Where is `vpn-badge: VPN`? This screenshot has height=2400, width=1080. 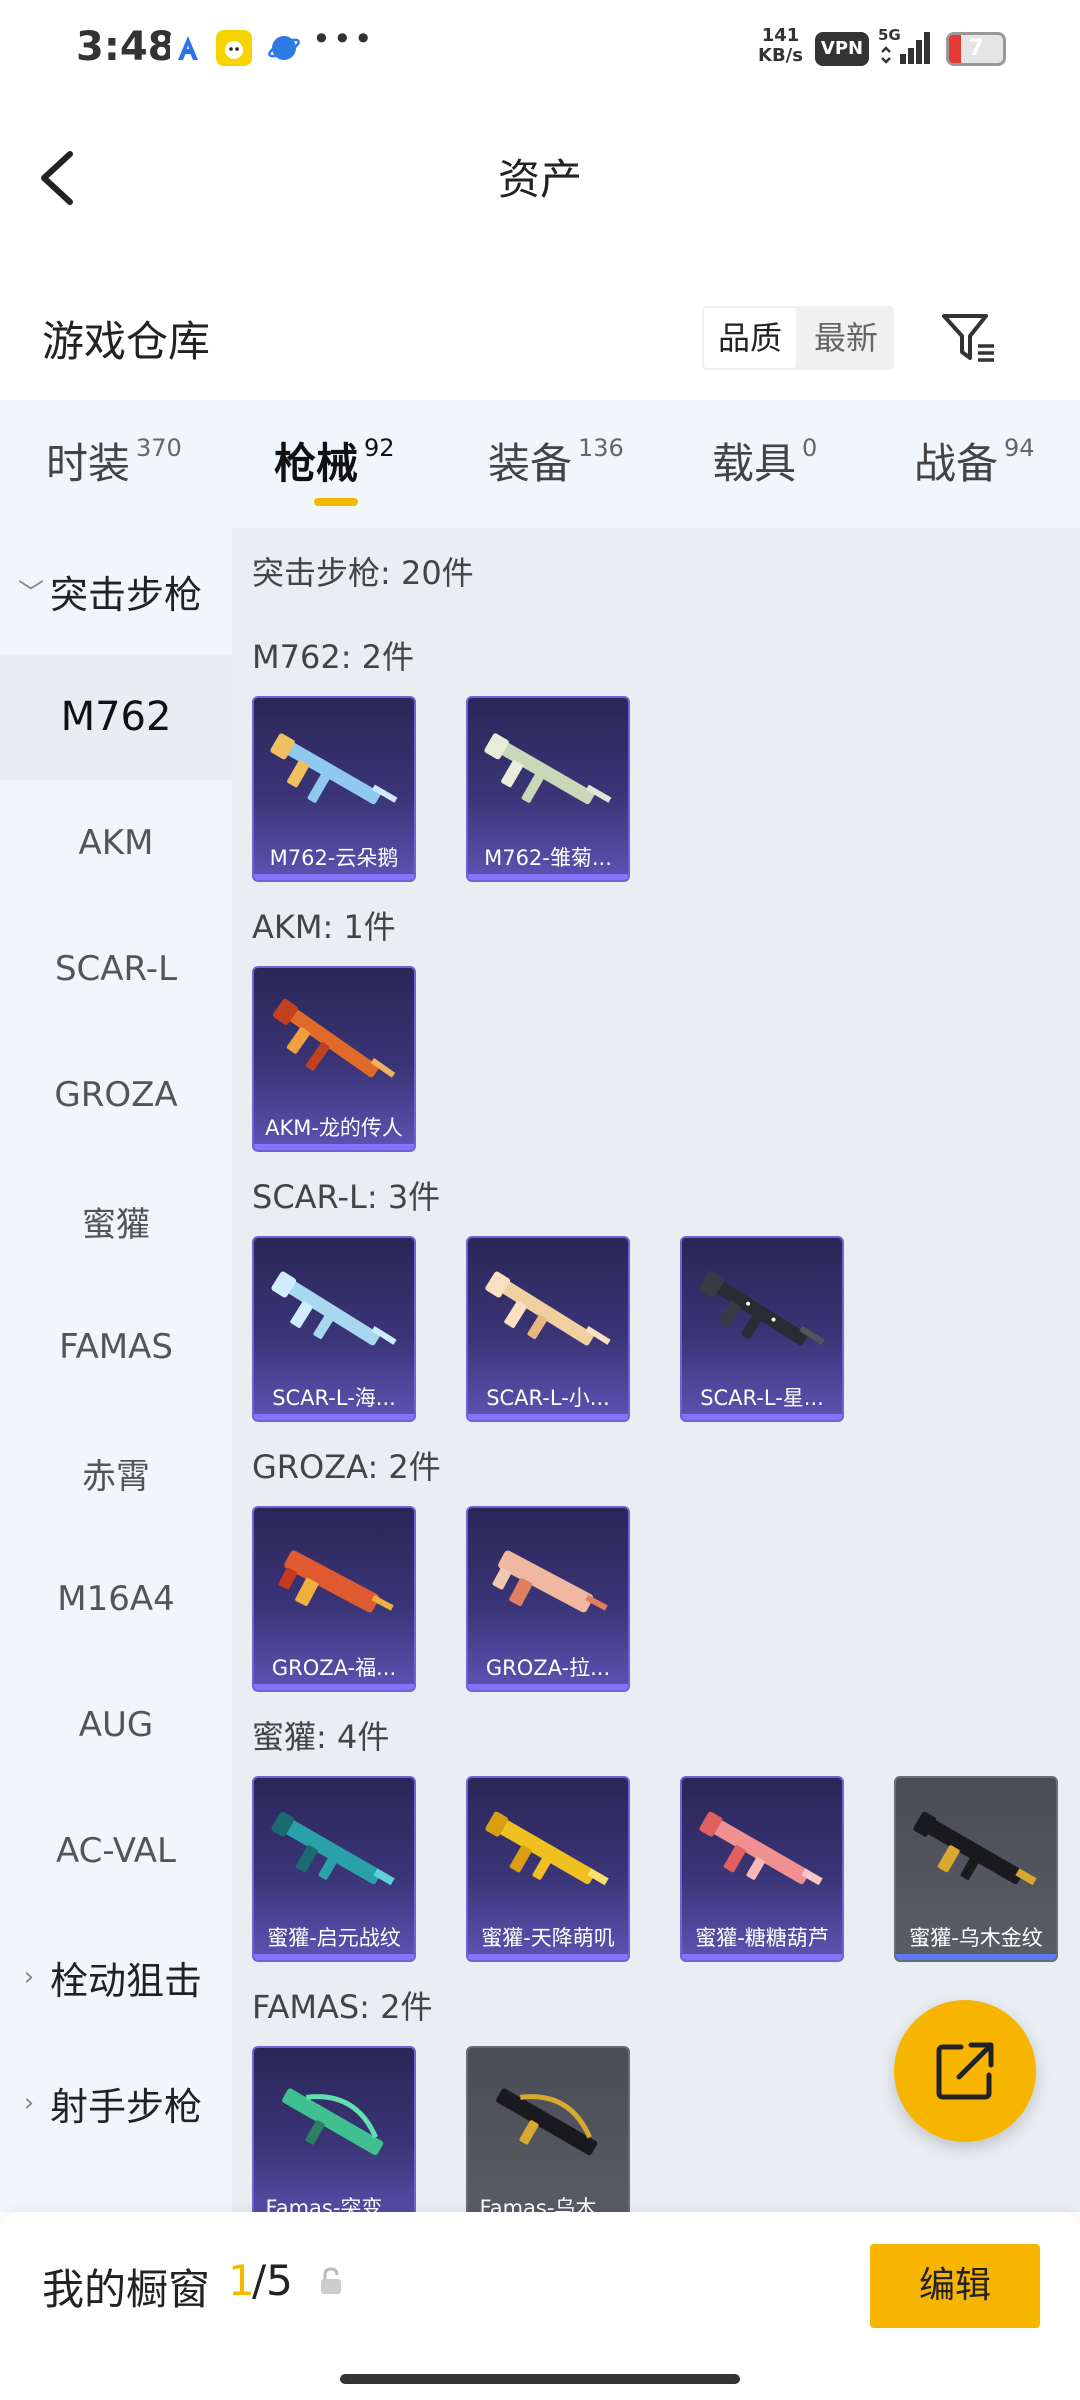
vpn-badge: VPN is located at coordinates (842, 49).